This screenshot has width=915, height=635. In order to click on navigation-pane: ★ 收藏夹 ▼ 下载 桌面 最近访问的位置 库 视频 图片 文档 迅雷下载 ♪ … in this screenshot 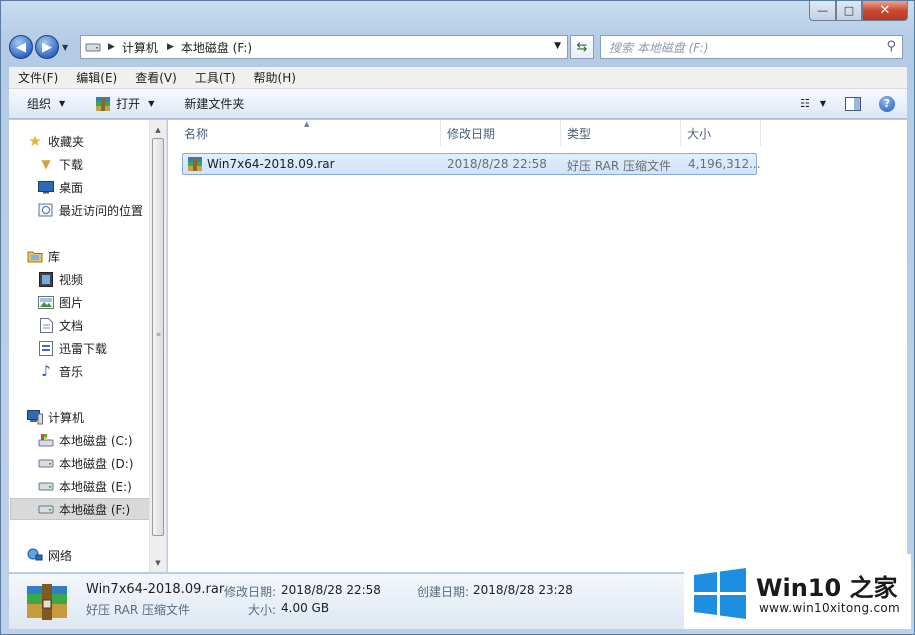, I will do `click(88, 346)`.